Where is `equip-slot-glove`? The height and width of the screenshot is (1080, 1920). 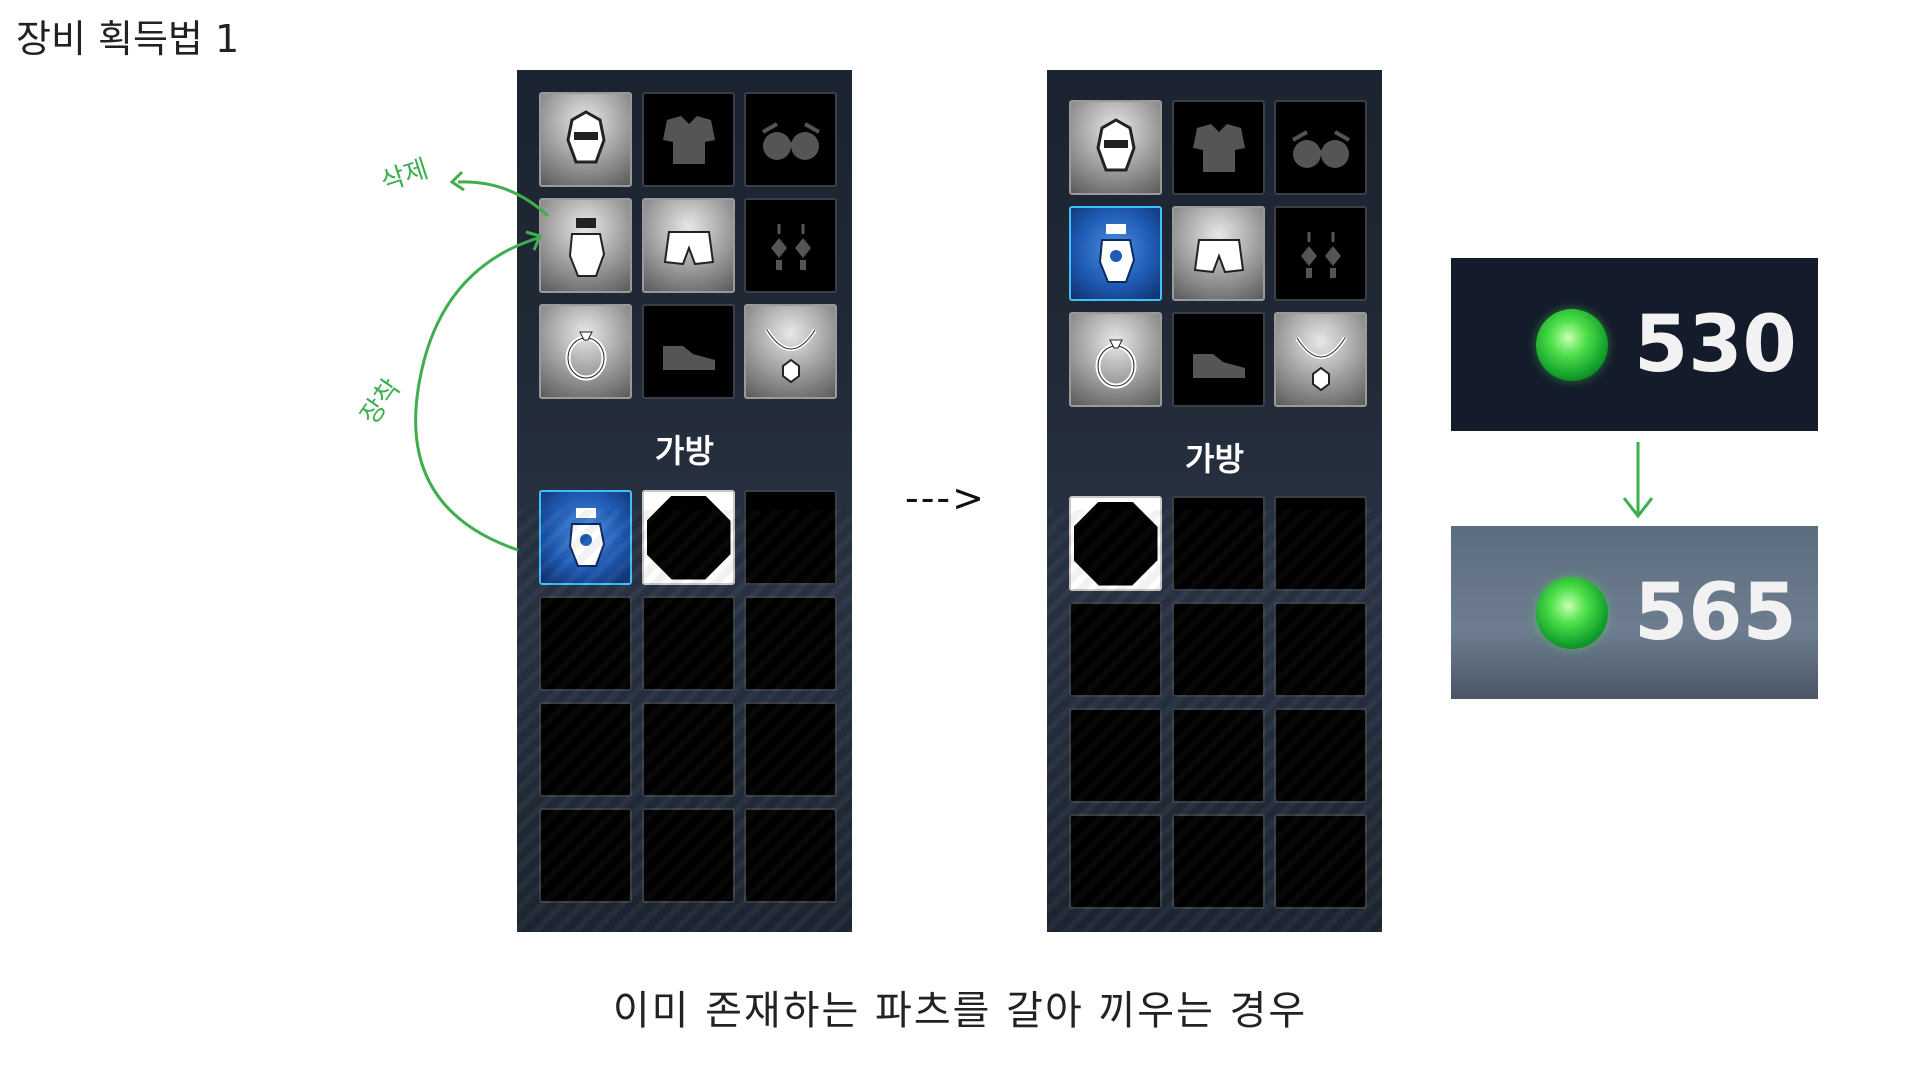
equip-slot-glove is located at coordinates (1115, 253).